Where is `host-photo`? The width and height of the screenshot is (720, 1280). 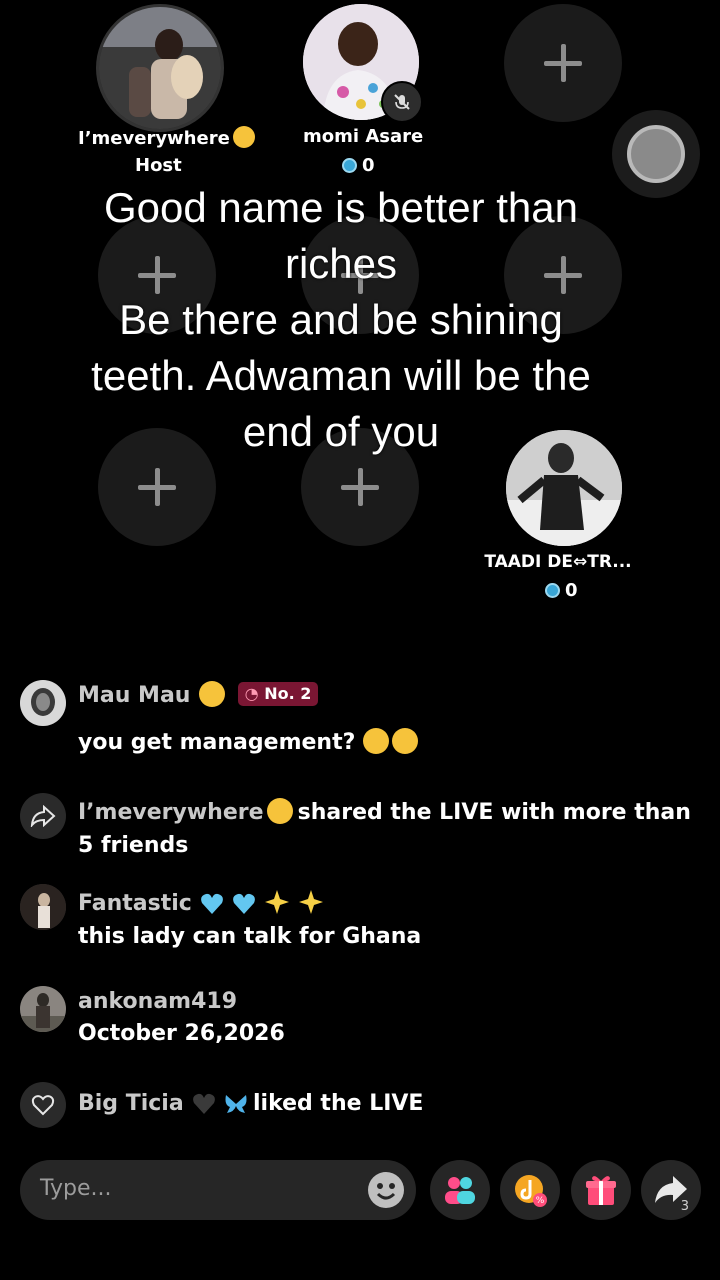 host-photo is located at coordinates (160, 68).